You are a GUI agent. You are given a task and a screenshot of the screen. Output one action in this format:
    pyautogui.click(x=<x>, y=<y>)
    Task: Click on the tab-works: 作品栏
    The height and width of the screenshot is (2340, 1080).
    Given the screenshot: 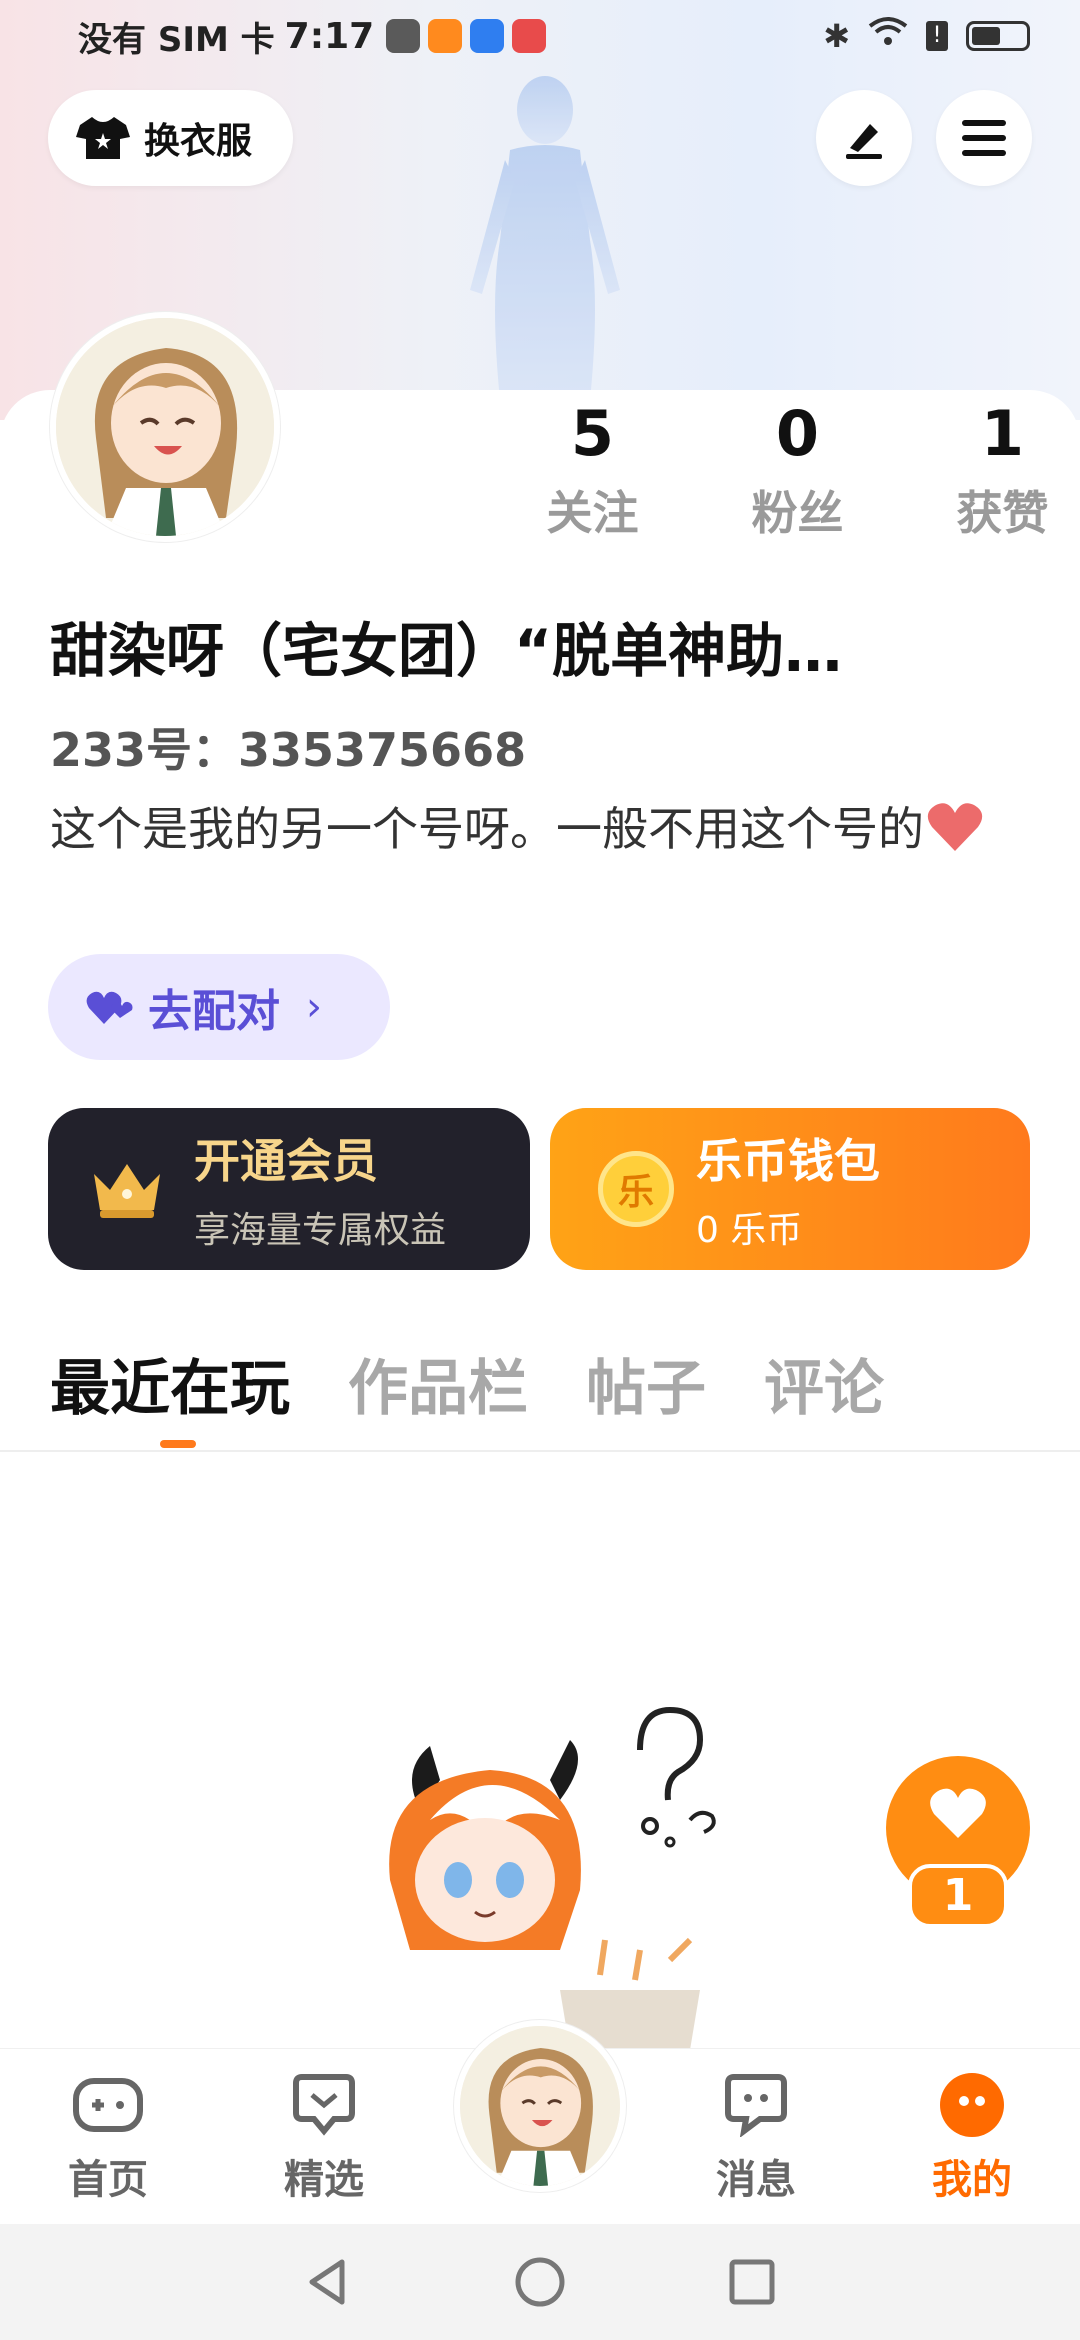 What is the action you would take?
    pyautogui.click(x=438, y=1383)
    